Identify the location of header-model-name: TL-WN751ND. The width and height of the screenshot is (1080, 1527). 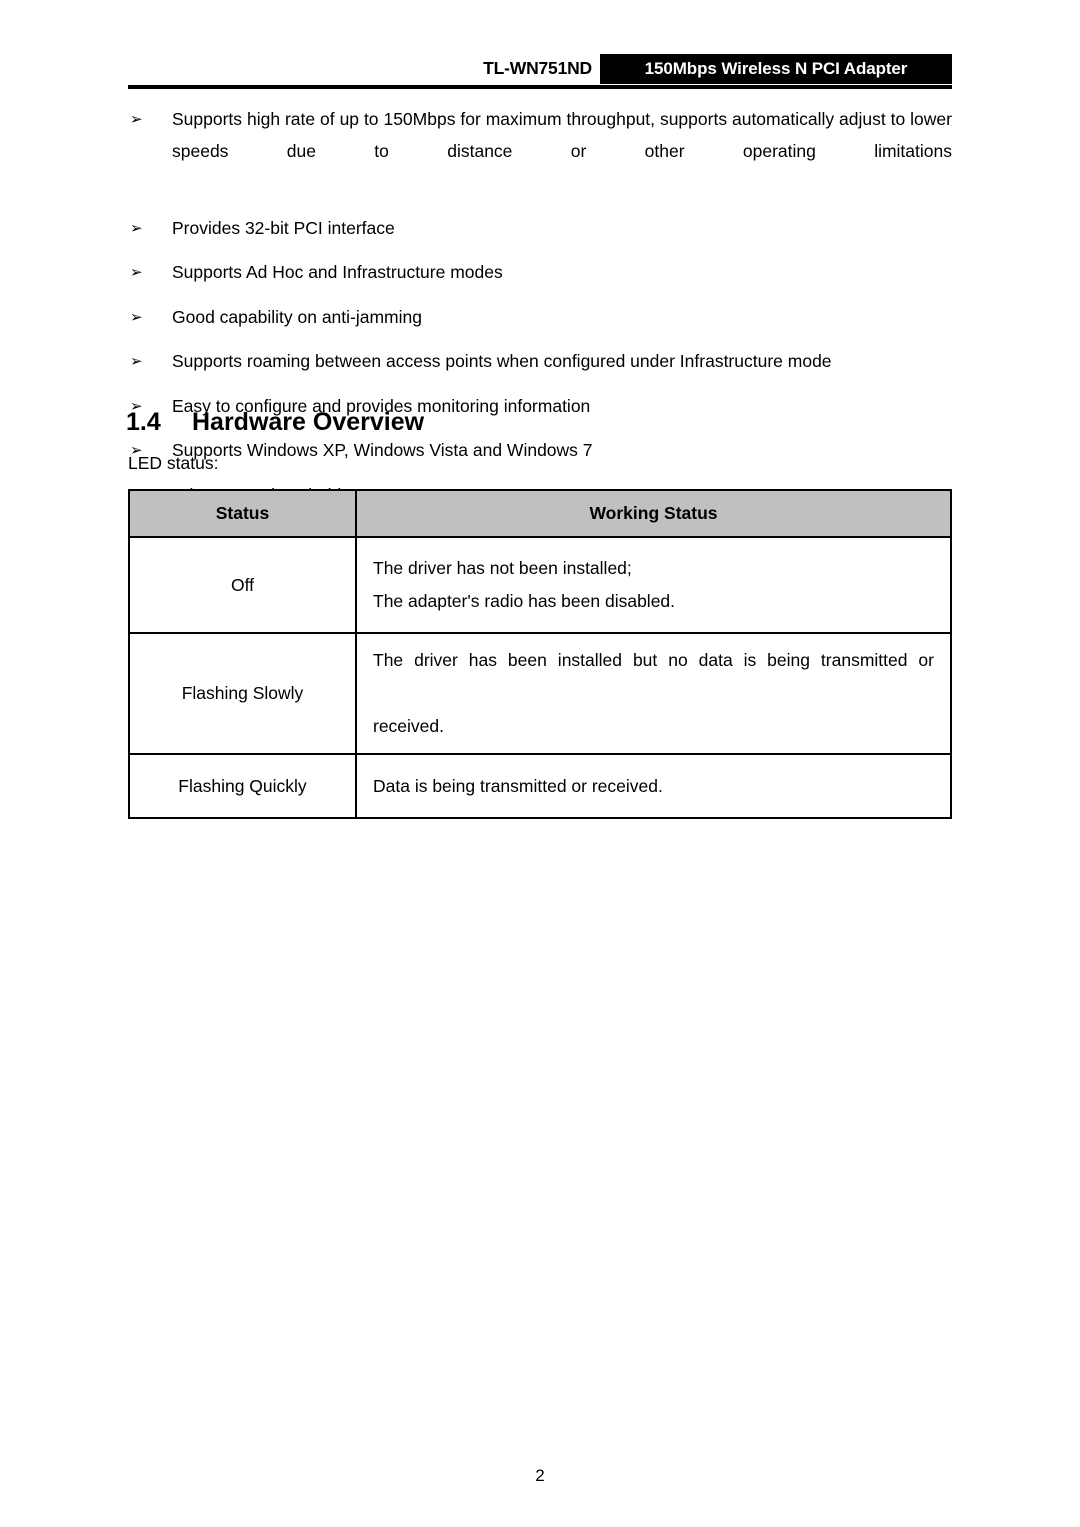
(537, 68).